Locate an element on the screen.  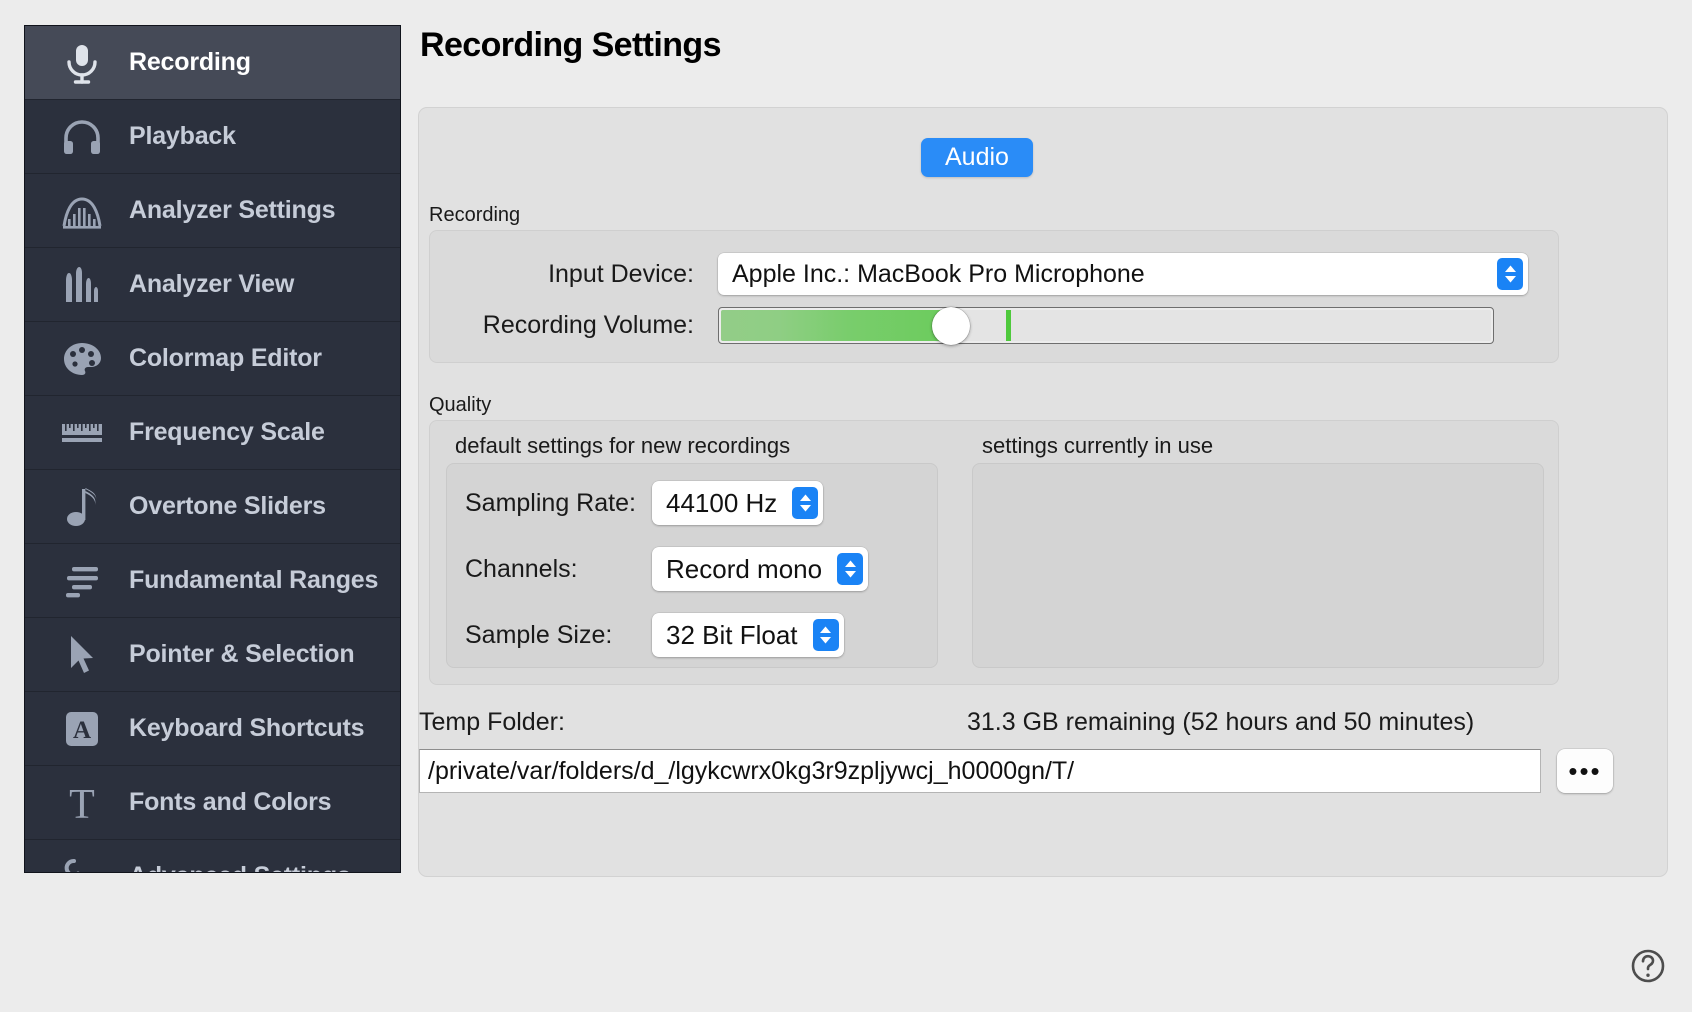
bar-lines-icon is located at coordinates (82, 581).